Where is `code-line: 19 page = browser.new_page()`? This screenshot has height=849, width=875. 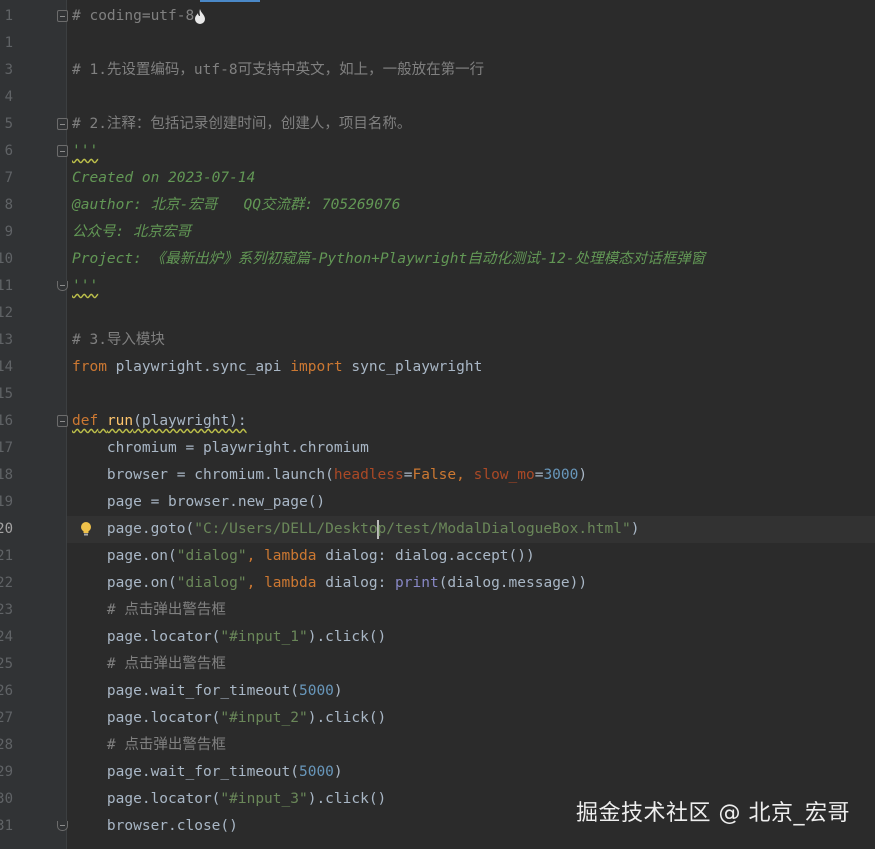
code-line: 19 page = browser.new_page() is located at coordinates (437, 502).